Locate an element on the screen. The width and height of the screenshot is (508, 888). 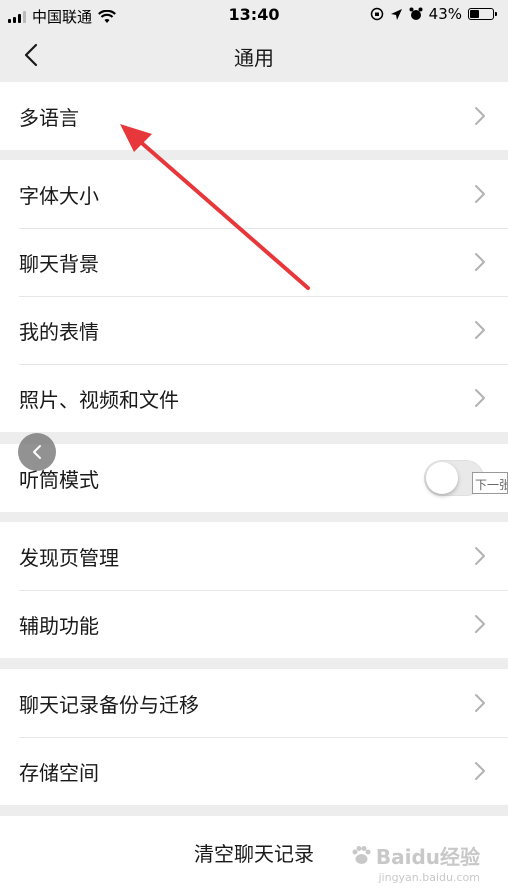
toggle-knob is located at coordinates (442, 478).